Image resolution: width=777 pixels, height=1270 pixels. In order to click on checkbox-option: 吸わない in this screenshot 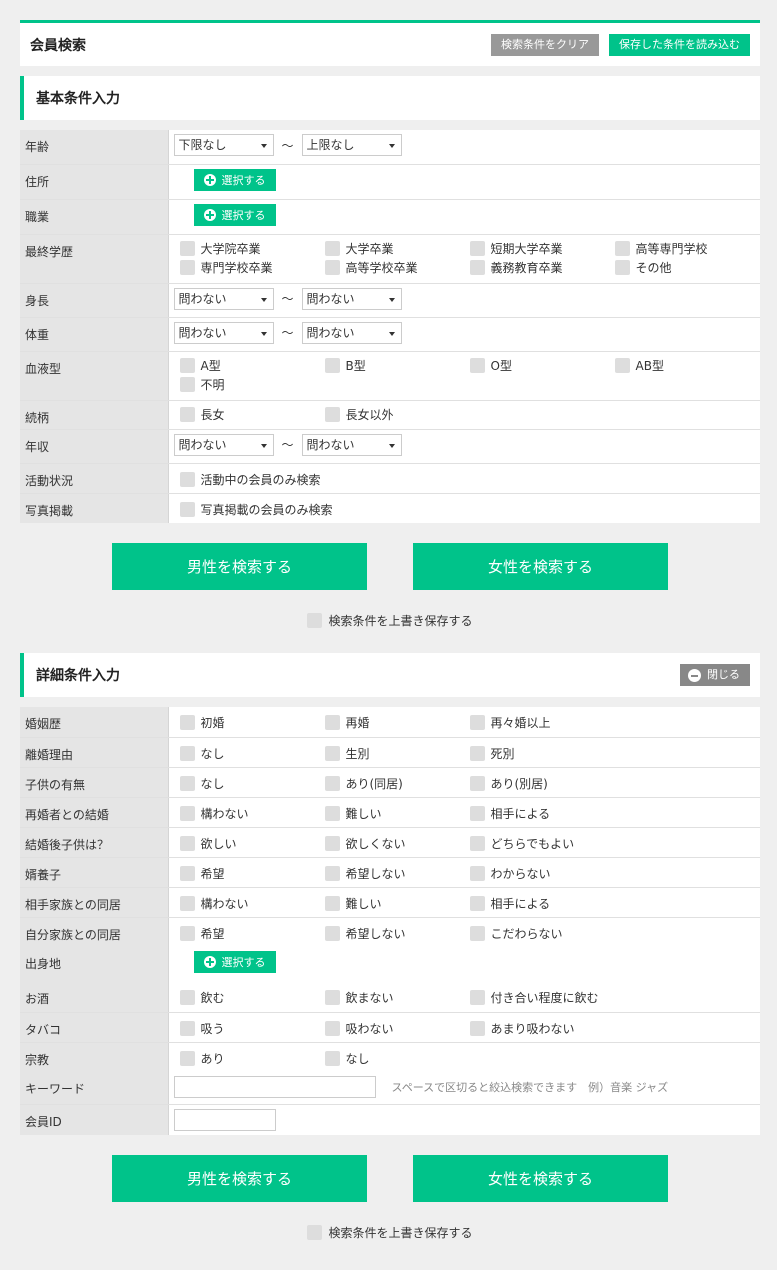, I will do `click(397, 1028)`.